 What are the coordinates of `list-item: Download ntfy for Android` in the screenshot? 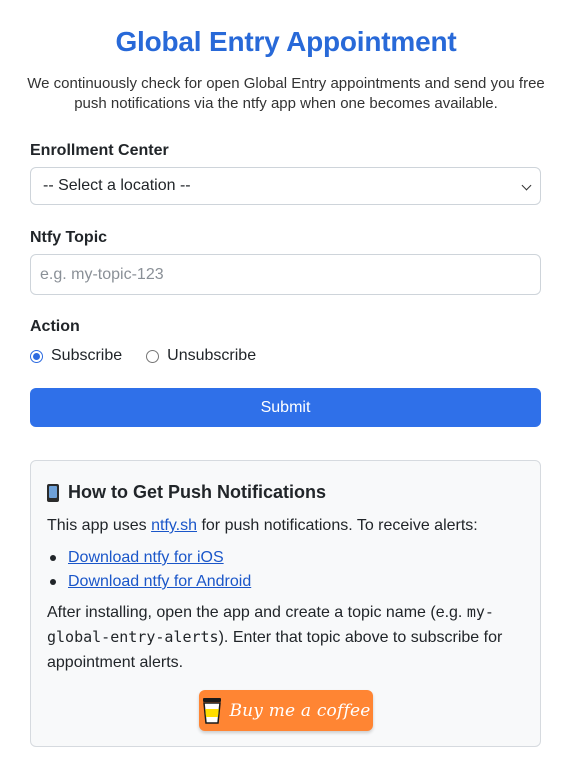 It's located at (149, 582).